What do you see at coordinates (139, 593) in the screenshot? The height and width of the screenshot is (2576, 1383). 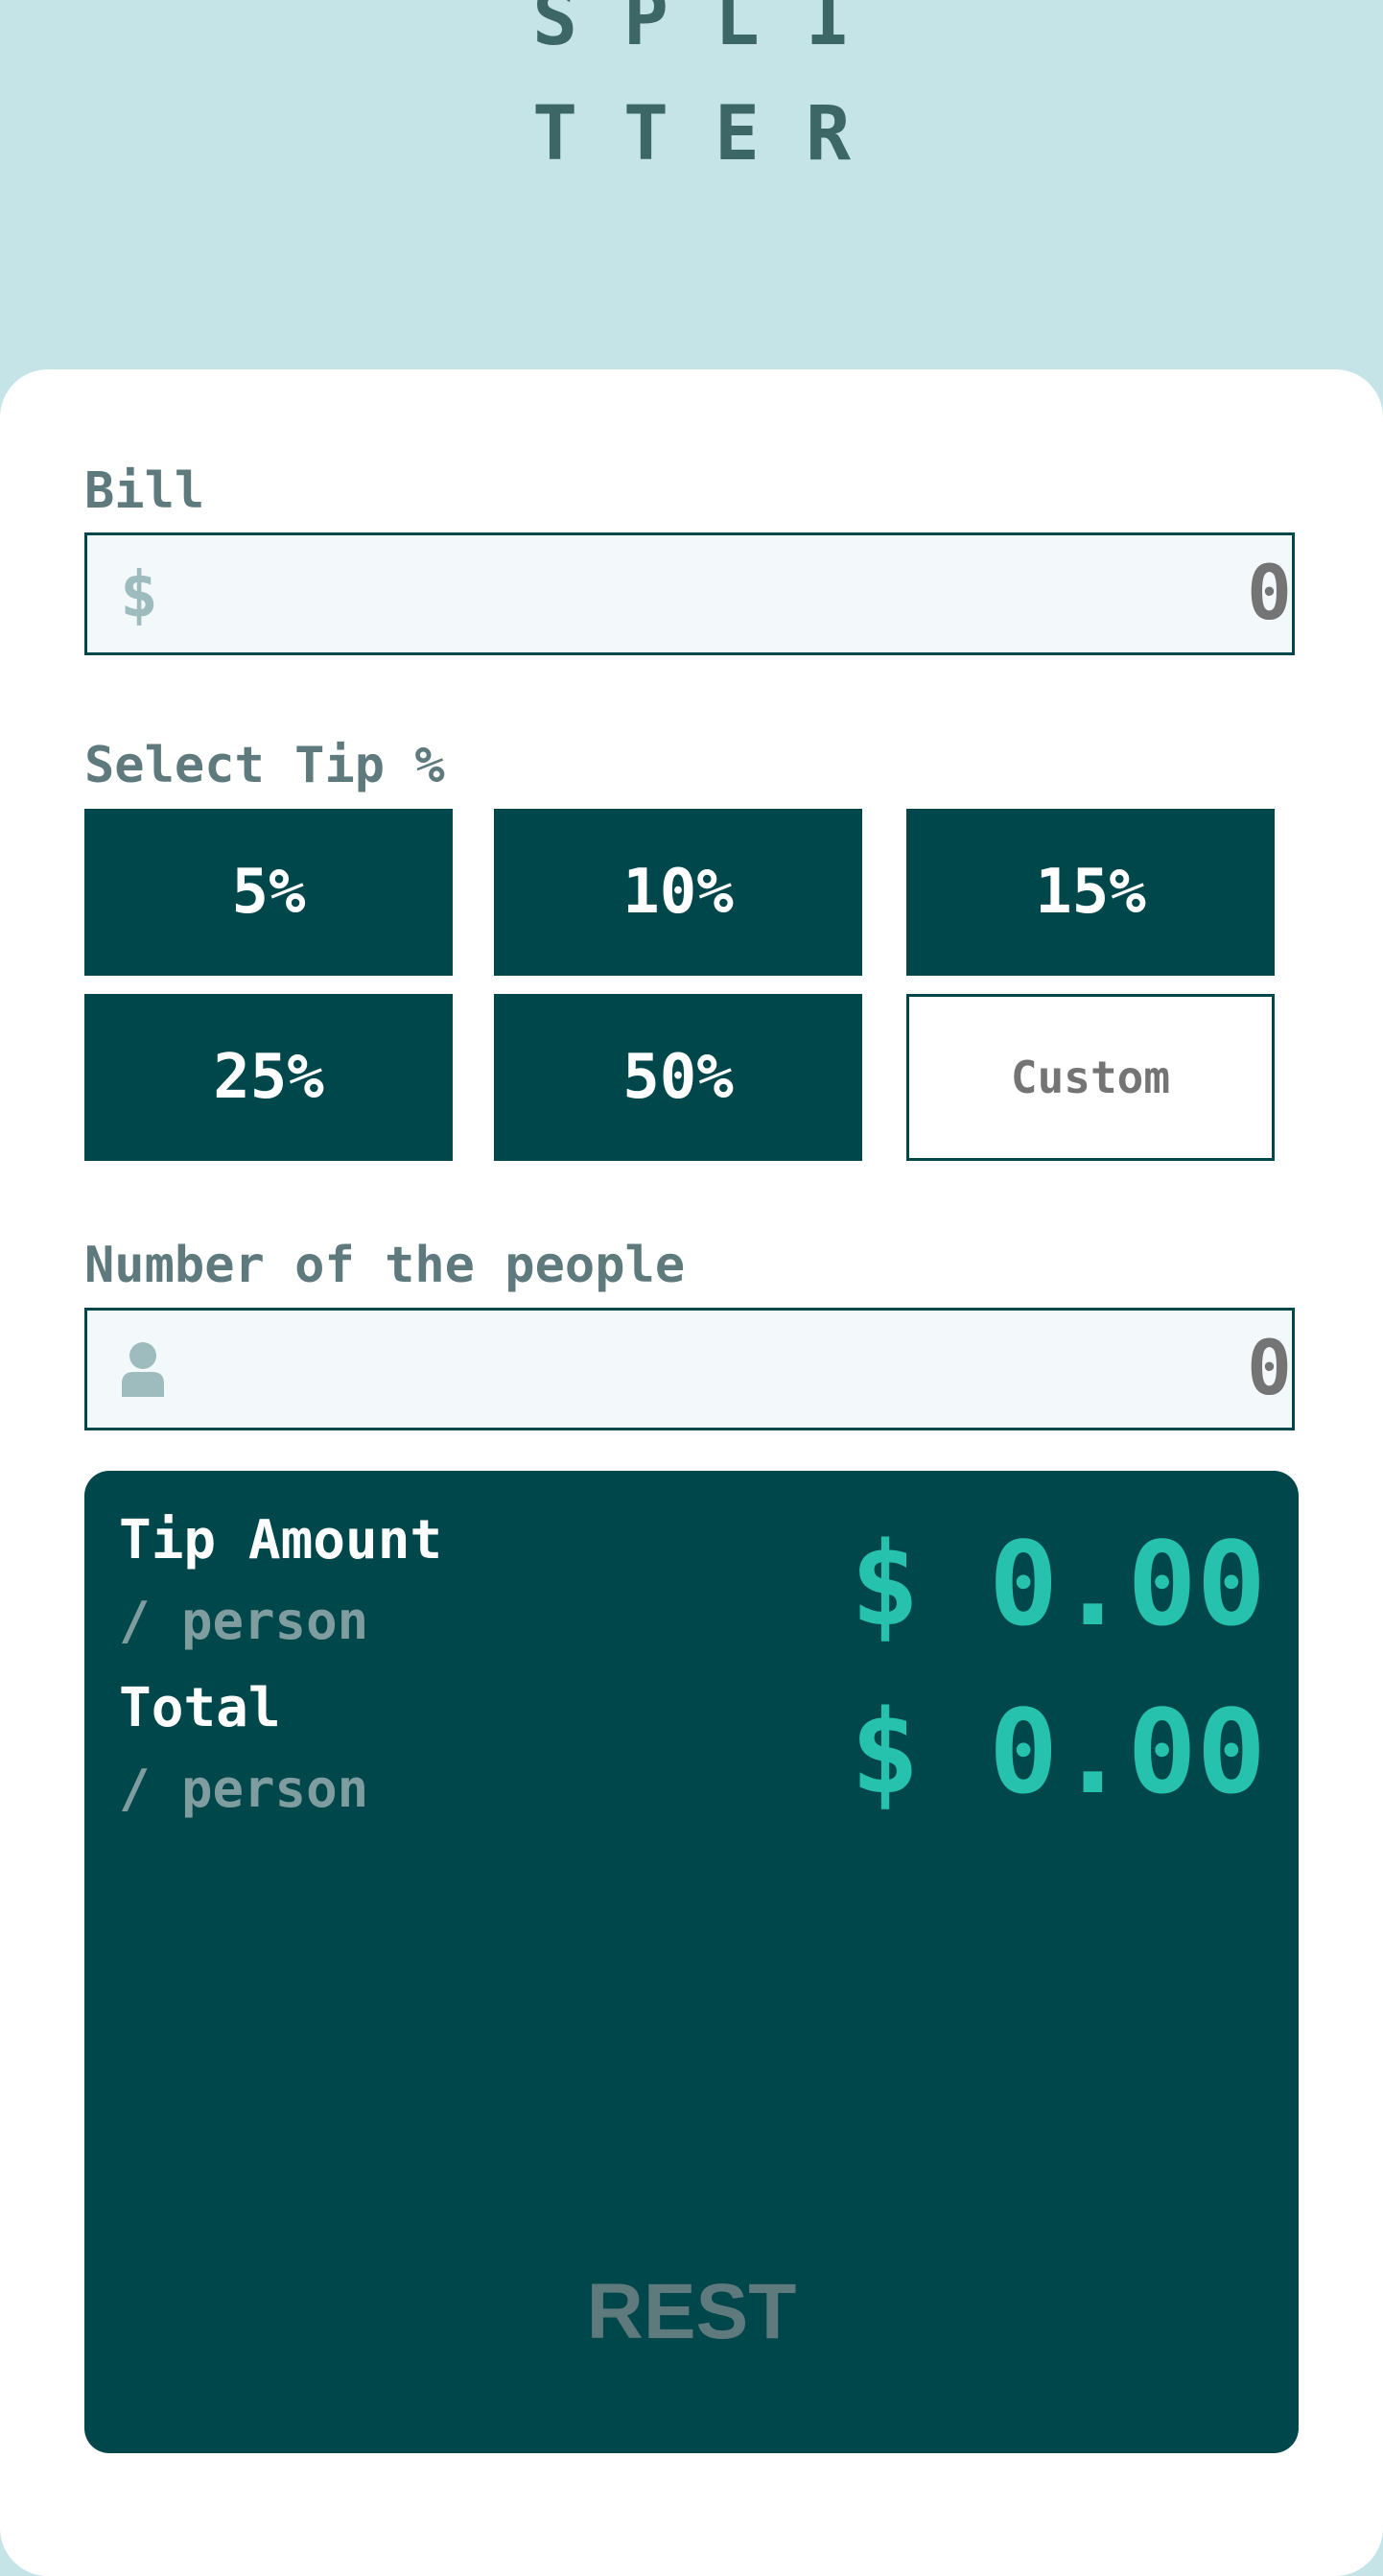 I see `dollar-icon: $` at bounding box center [139, 593].